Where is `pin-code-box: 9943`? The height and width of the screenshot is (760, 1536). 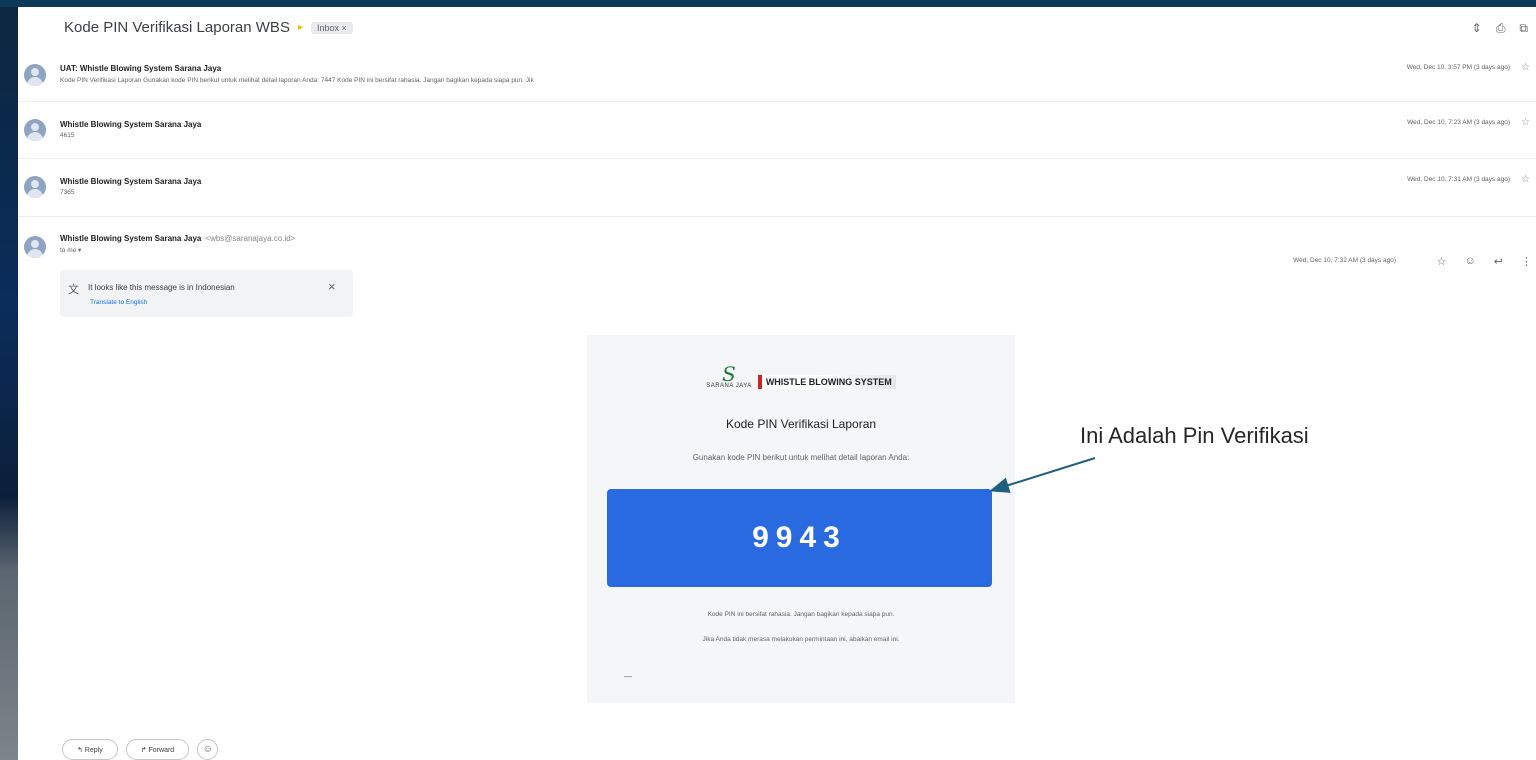
pin-code-box: 9943 is located at coordinates (799, 538).